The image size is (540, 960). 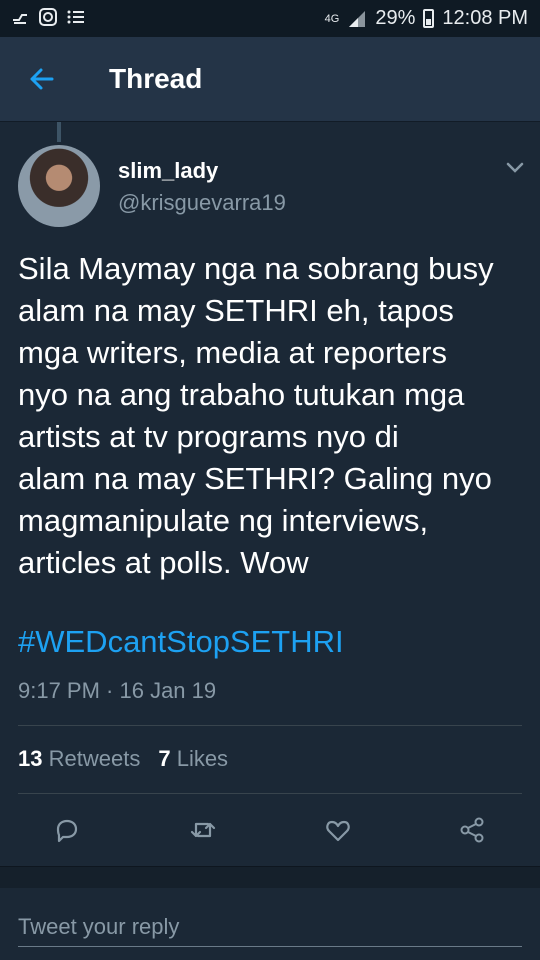 I want to click on reply-button, so click(x=67, y=830).